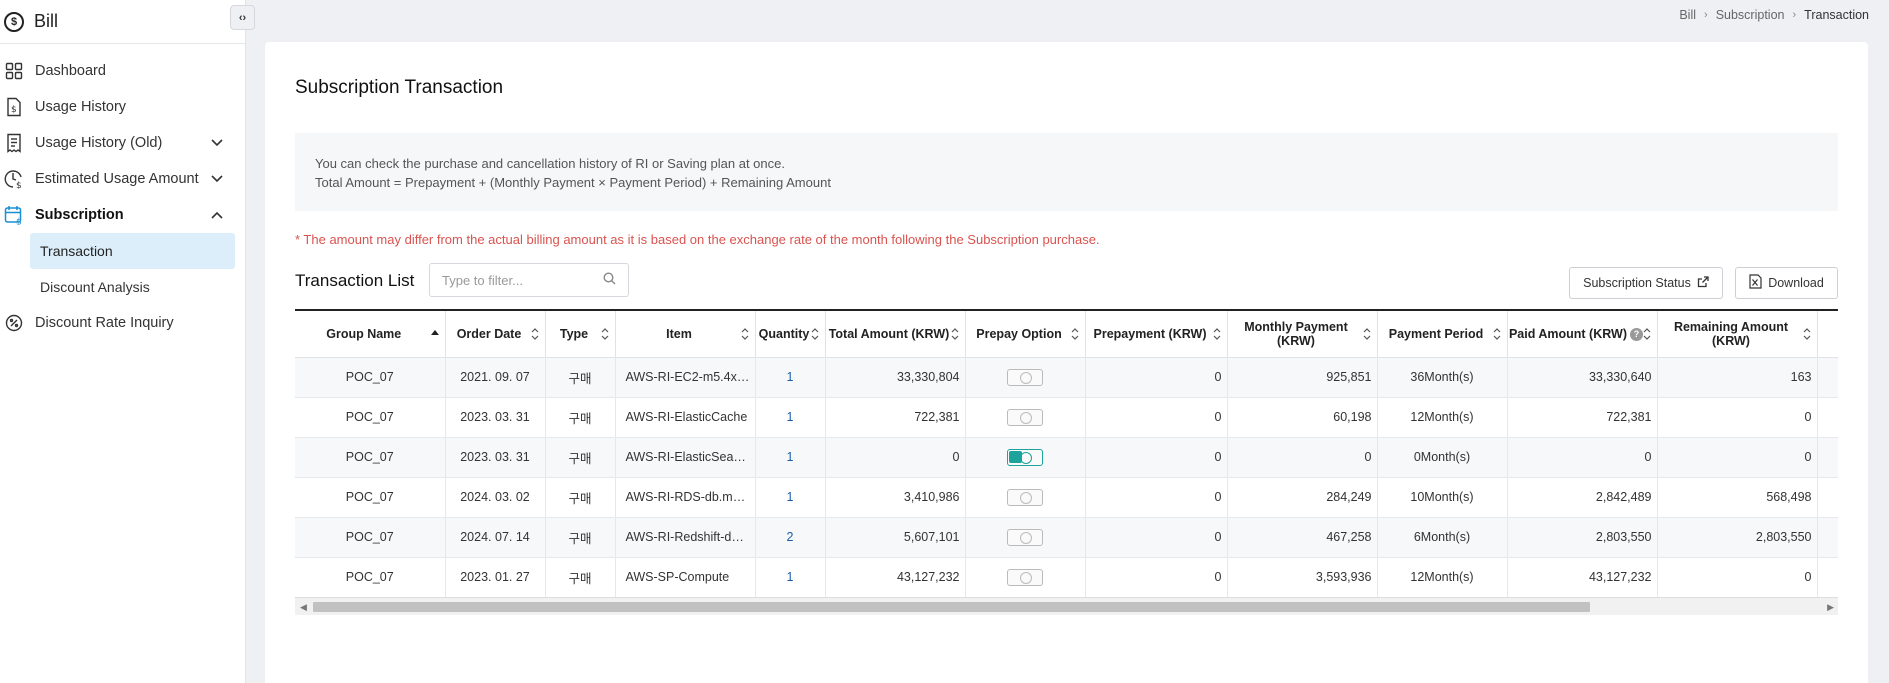 The image size is (1889, 683). I want to click on scroll-right-icon: ▶, so click(1830, 607).